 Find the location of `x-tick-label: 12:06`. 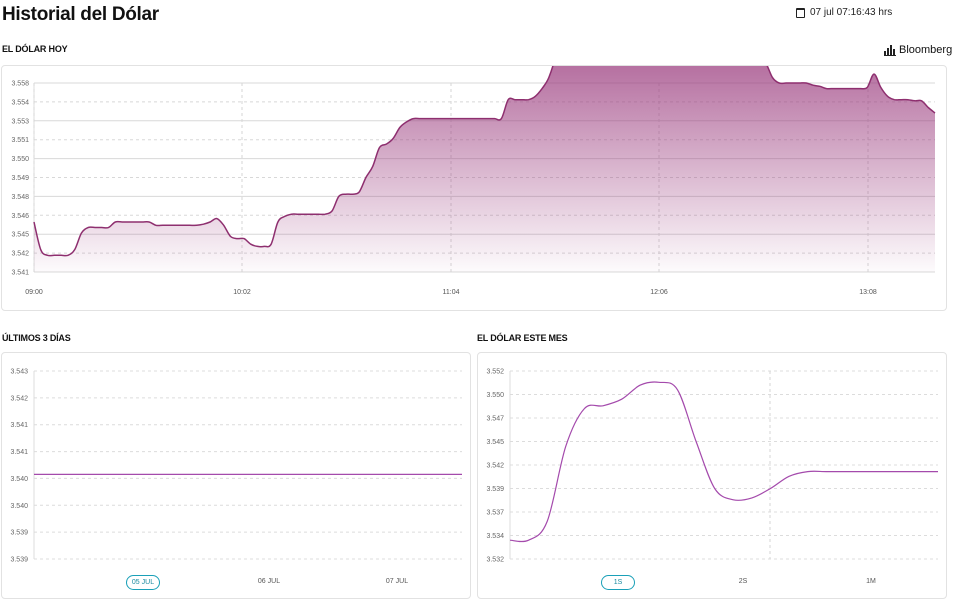

x-tick-label: 12:06 is located at coordinates (659, 292).